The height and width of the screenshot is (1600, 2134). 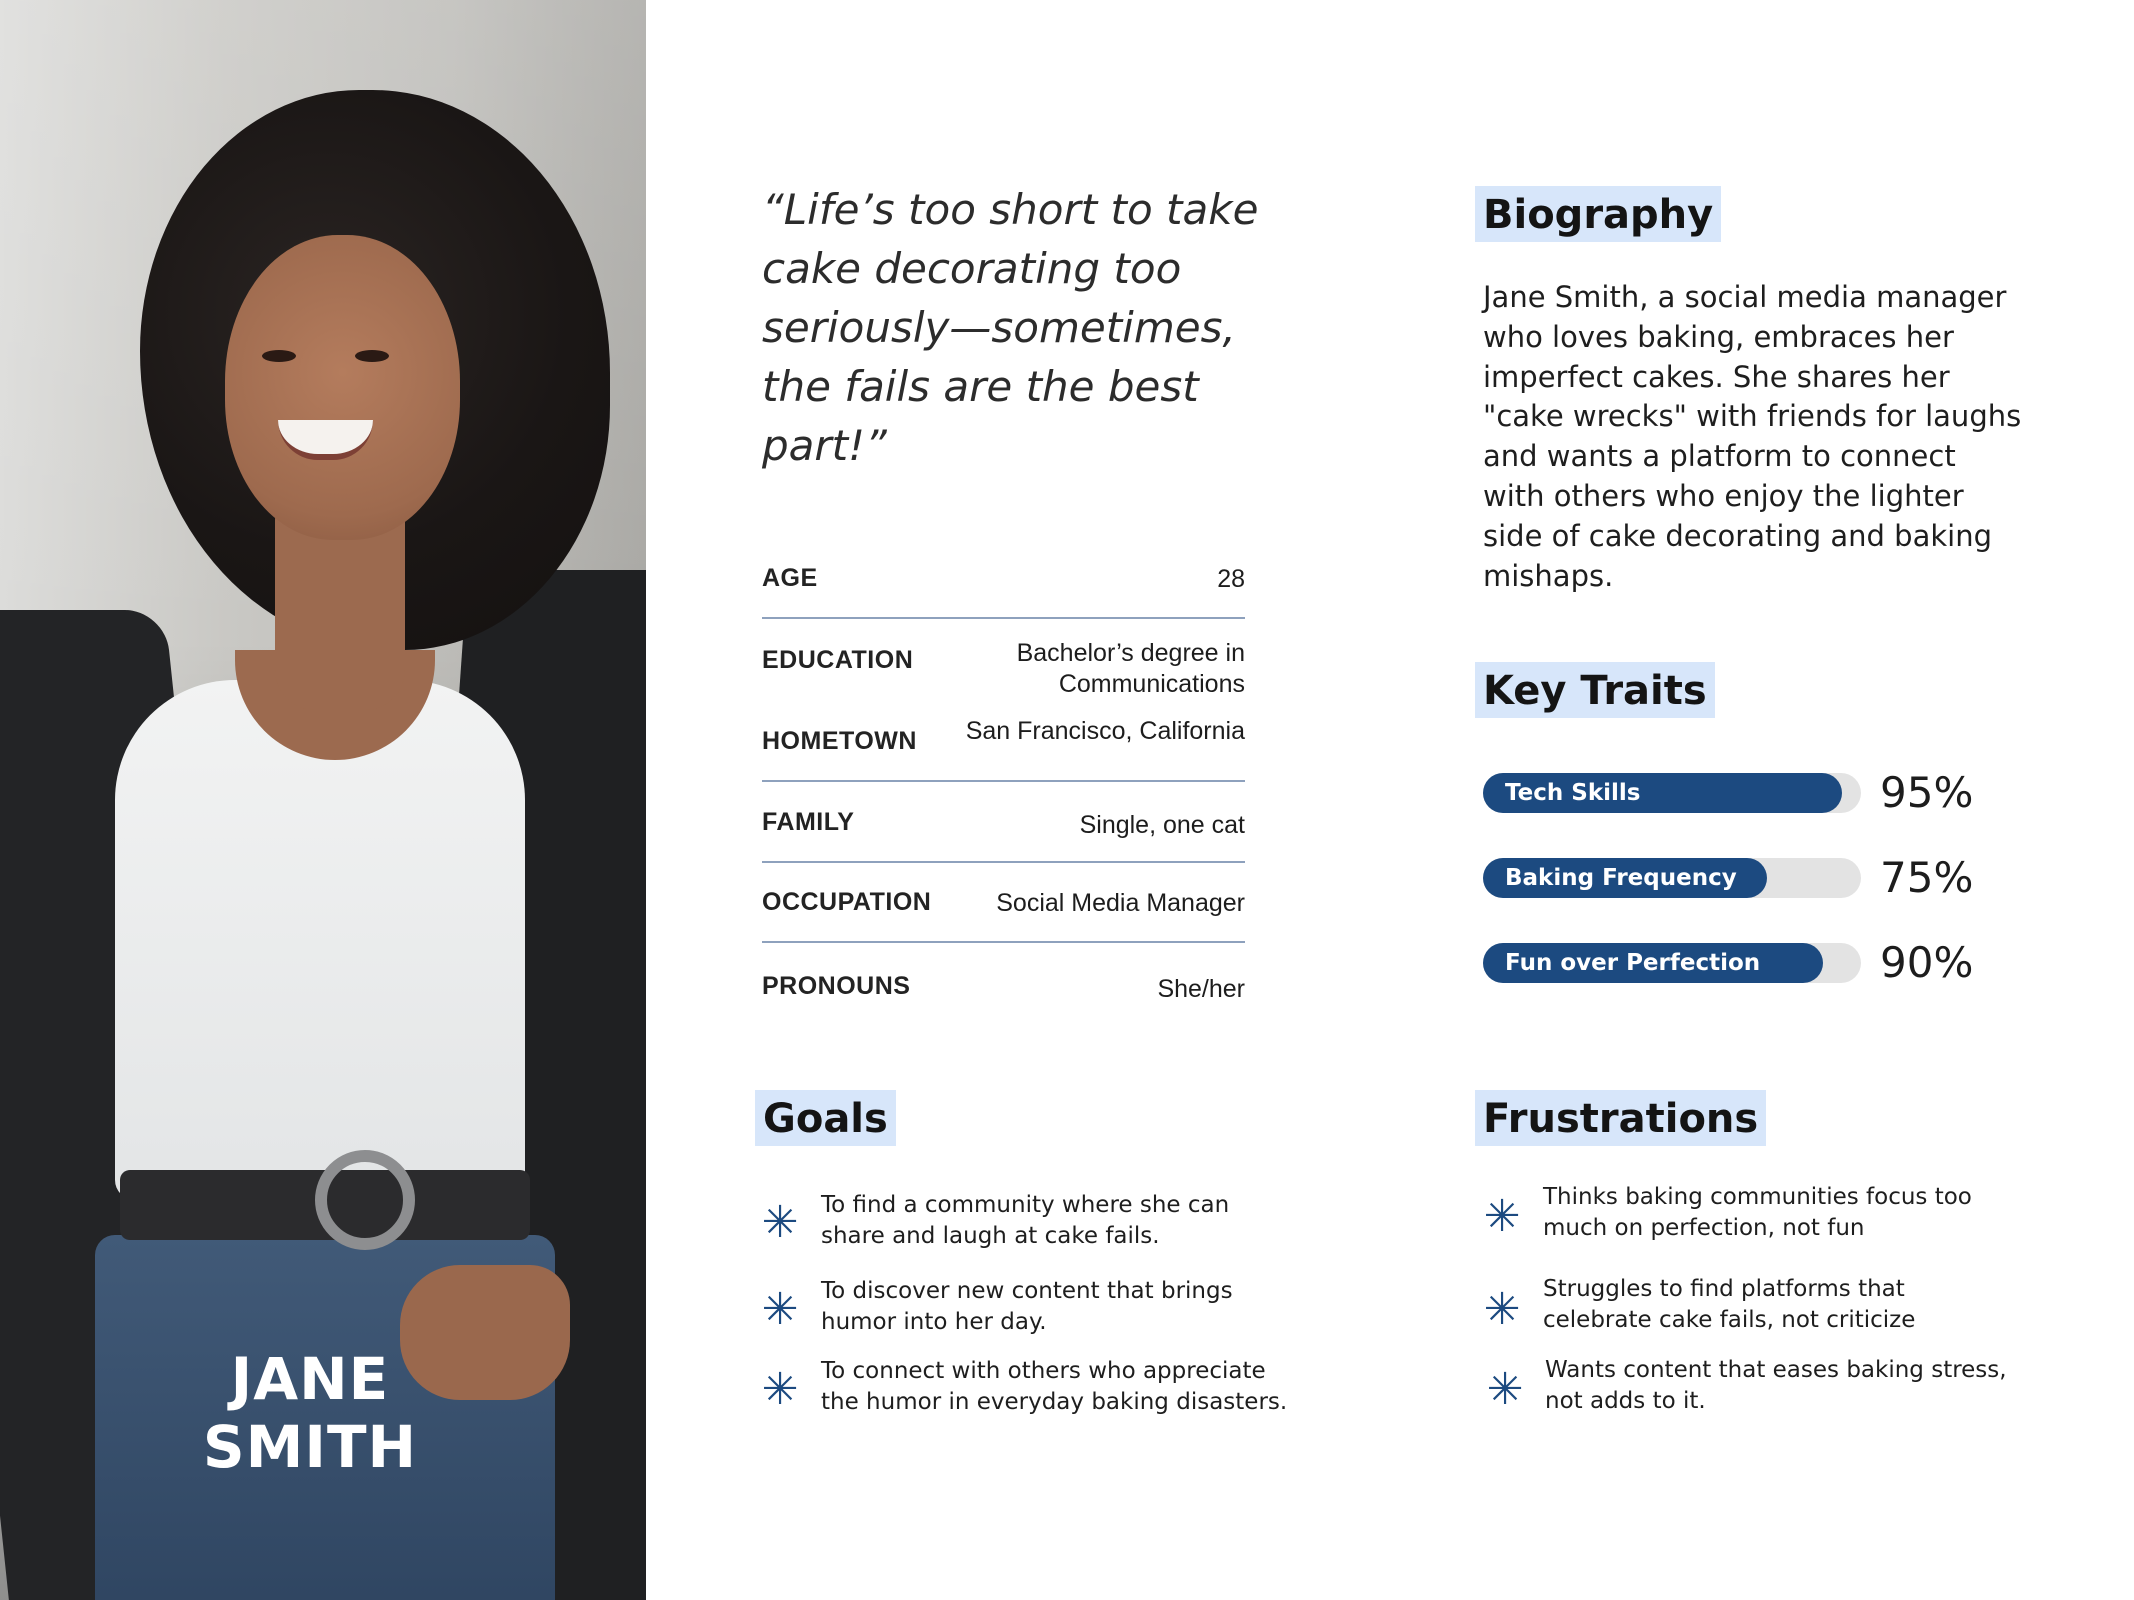 What do you see at coordinates (1672, 793) in the screenshot?
I see `trait-bar-tech-skills: Tech Skills` at bounding box center [1672, 793].